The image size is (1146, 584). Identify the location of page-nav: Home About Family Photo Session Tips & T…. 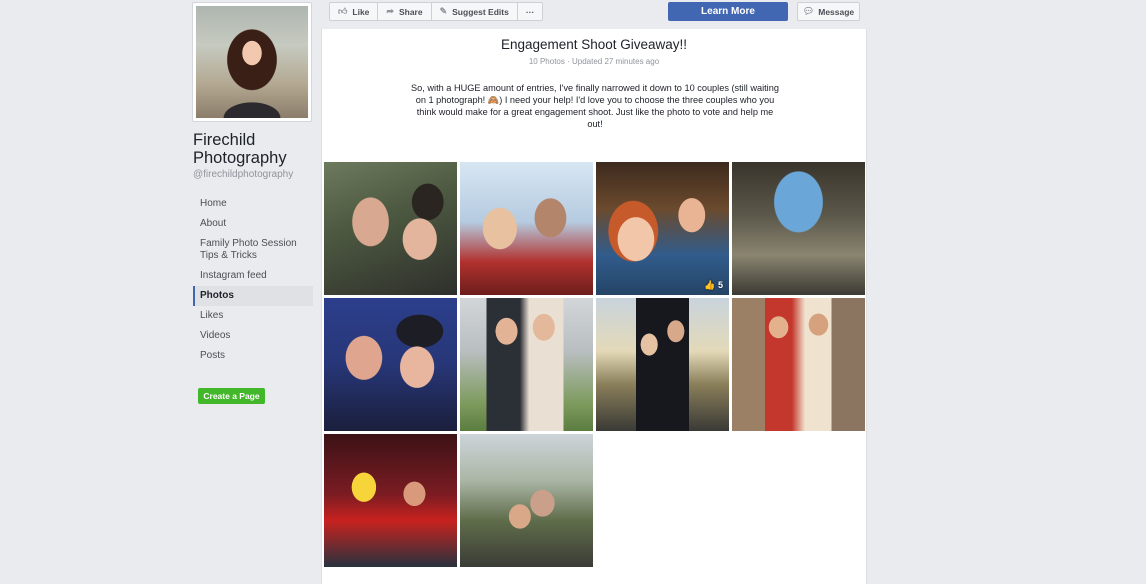
(253, 280).